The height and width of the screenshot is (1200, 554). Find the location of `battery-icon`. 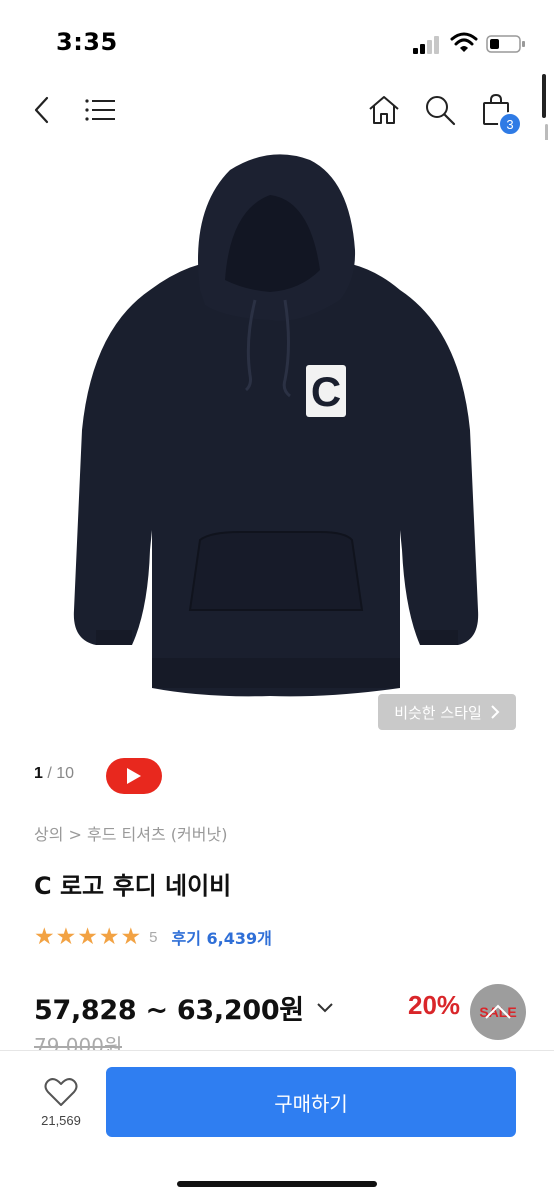

battery-icon is located at coordinates (505, 44).